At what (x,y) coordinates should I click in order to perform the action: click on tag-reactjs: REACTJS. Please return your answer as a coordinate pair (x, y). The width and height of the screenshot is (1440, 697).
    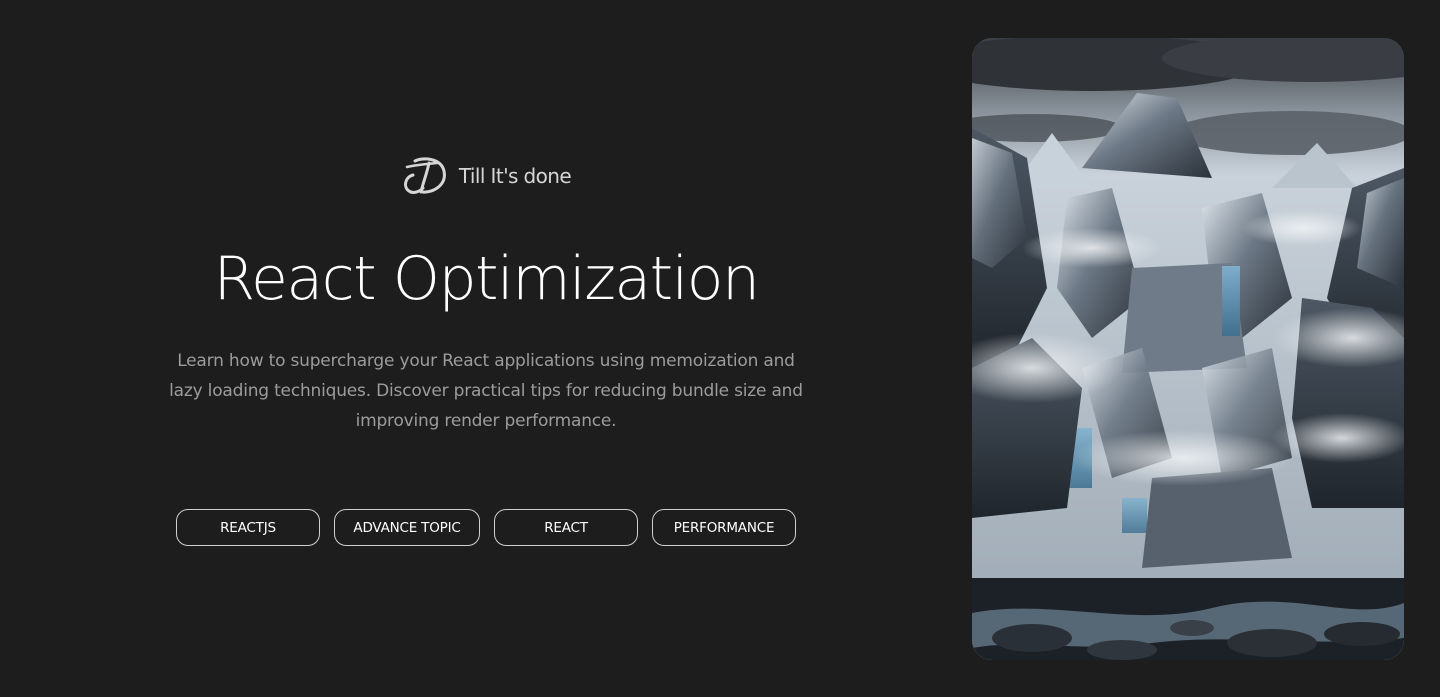
    Looking at the image, I should click on (248, 527).